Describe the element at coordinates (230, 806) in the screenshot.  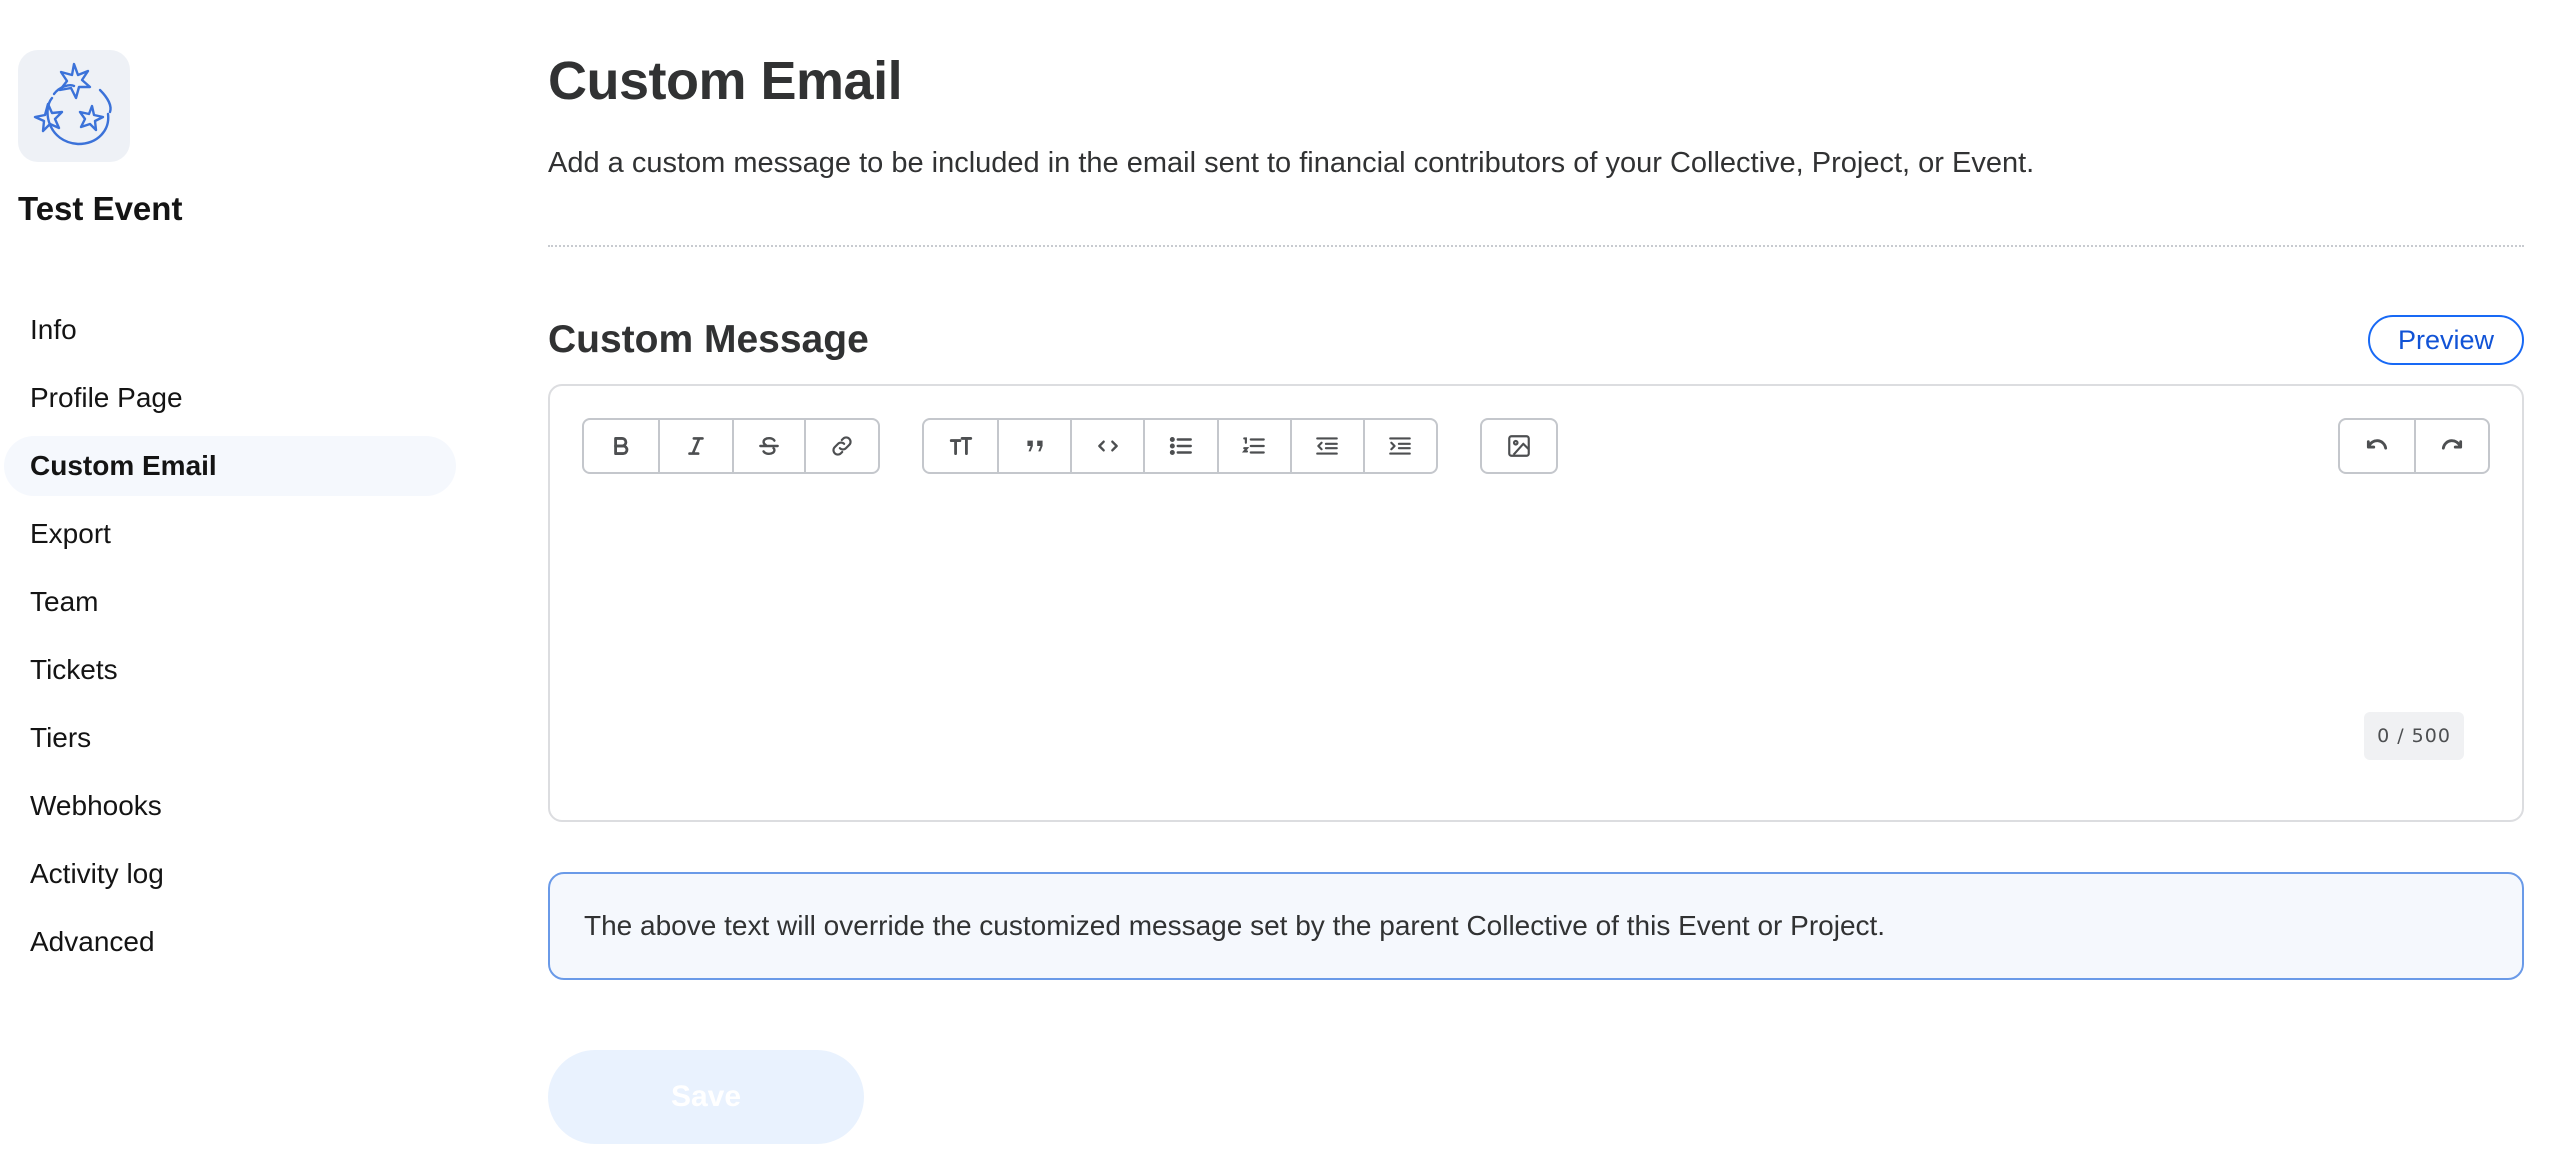
I see `sidebar-item-webhooks: Webhooks` at that location.